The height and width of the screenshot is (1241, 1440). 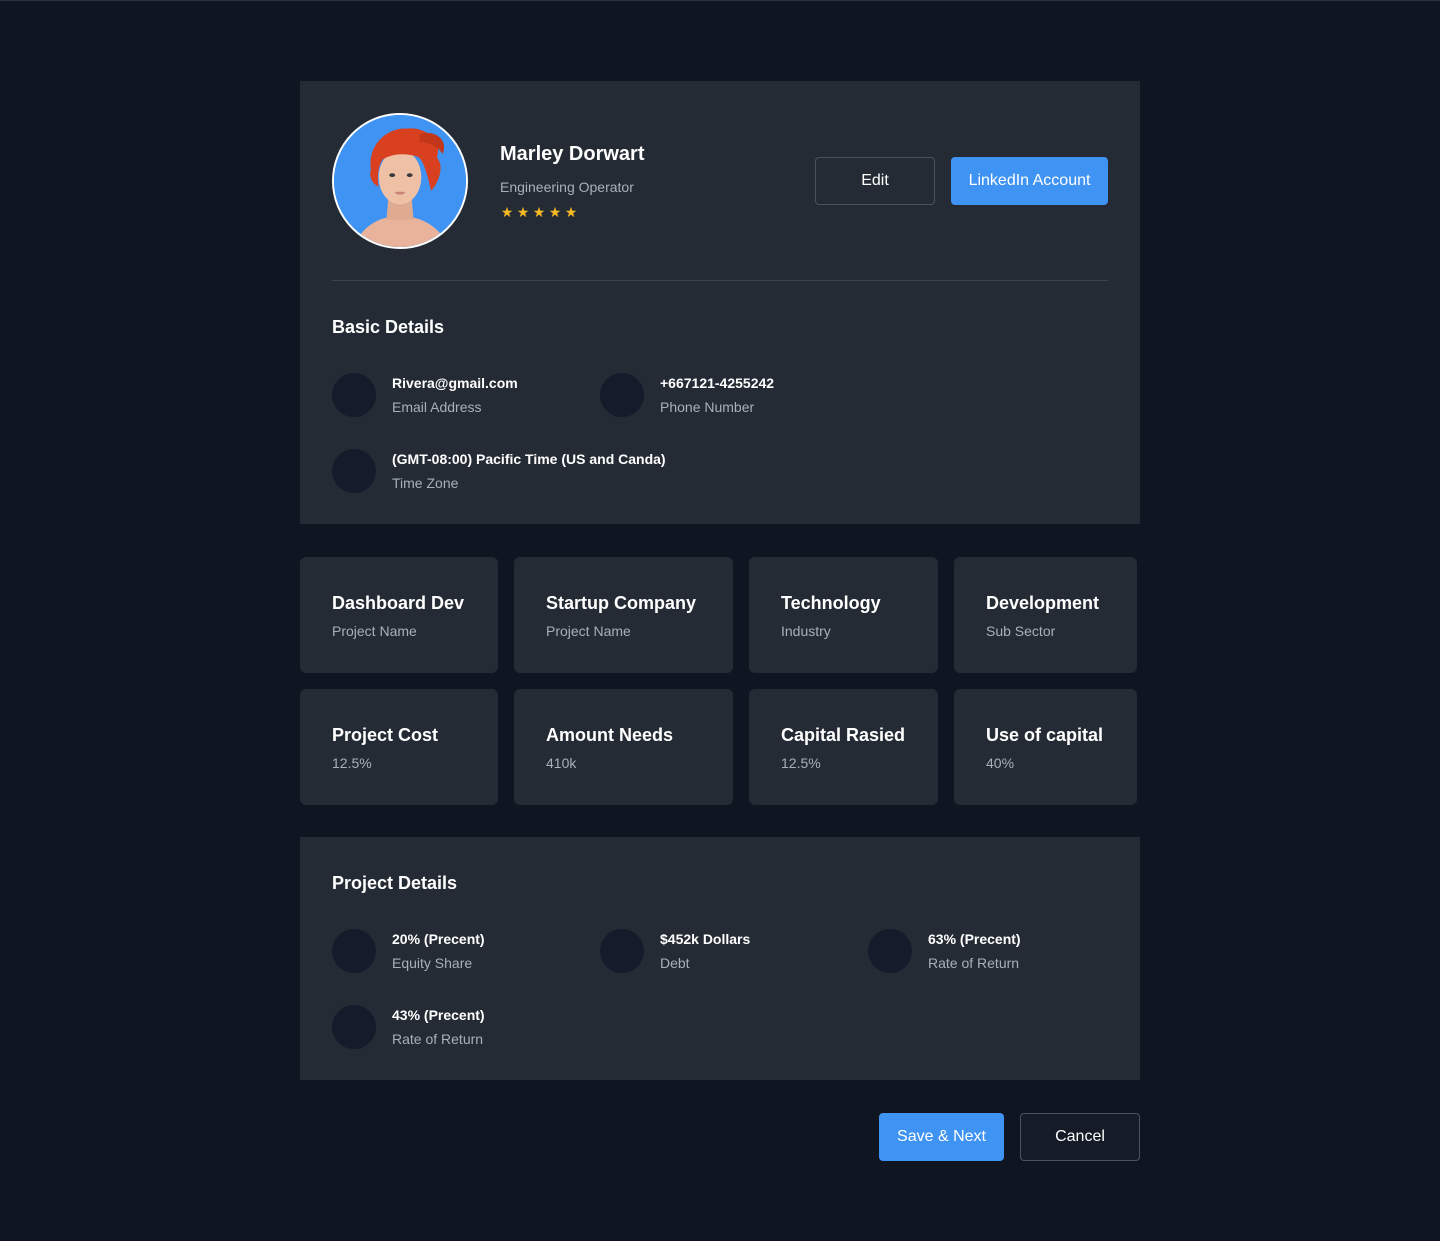 I want to click on email-item: Rivera@gmail.com Email Address, so click(x=425, y=395).